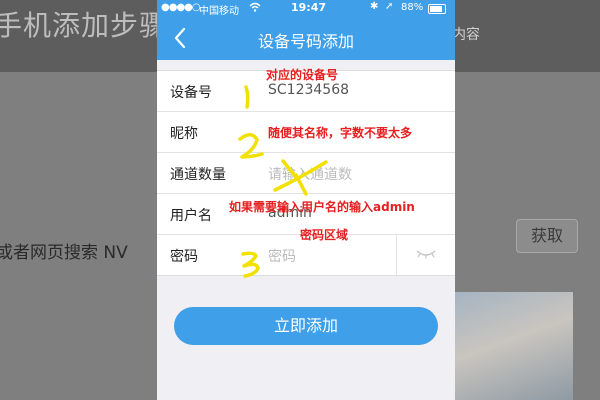 The image size is (600, 400). Describe the element at coordinates (251, 146) in the screenshot. I see `mark-two` at that location.